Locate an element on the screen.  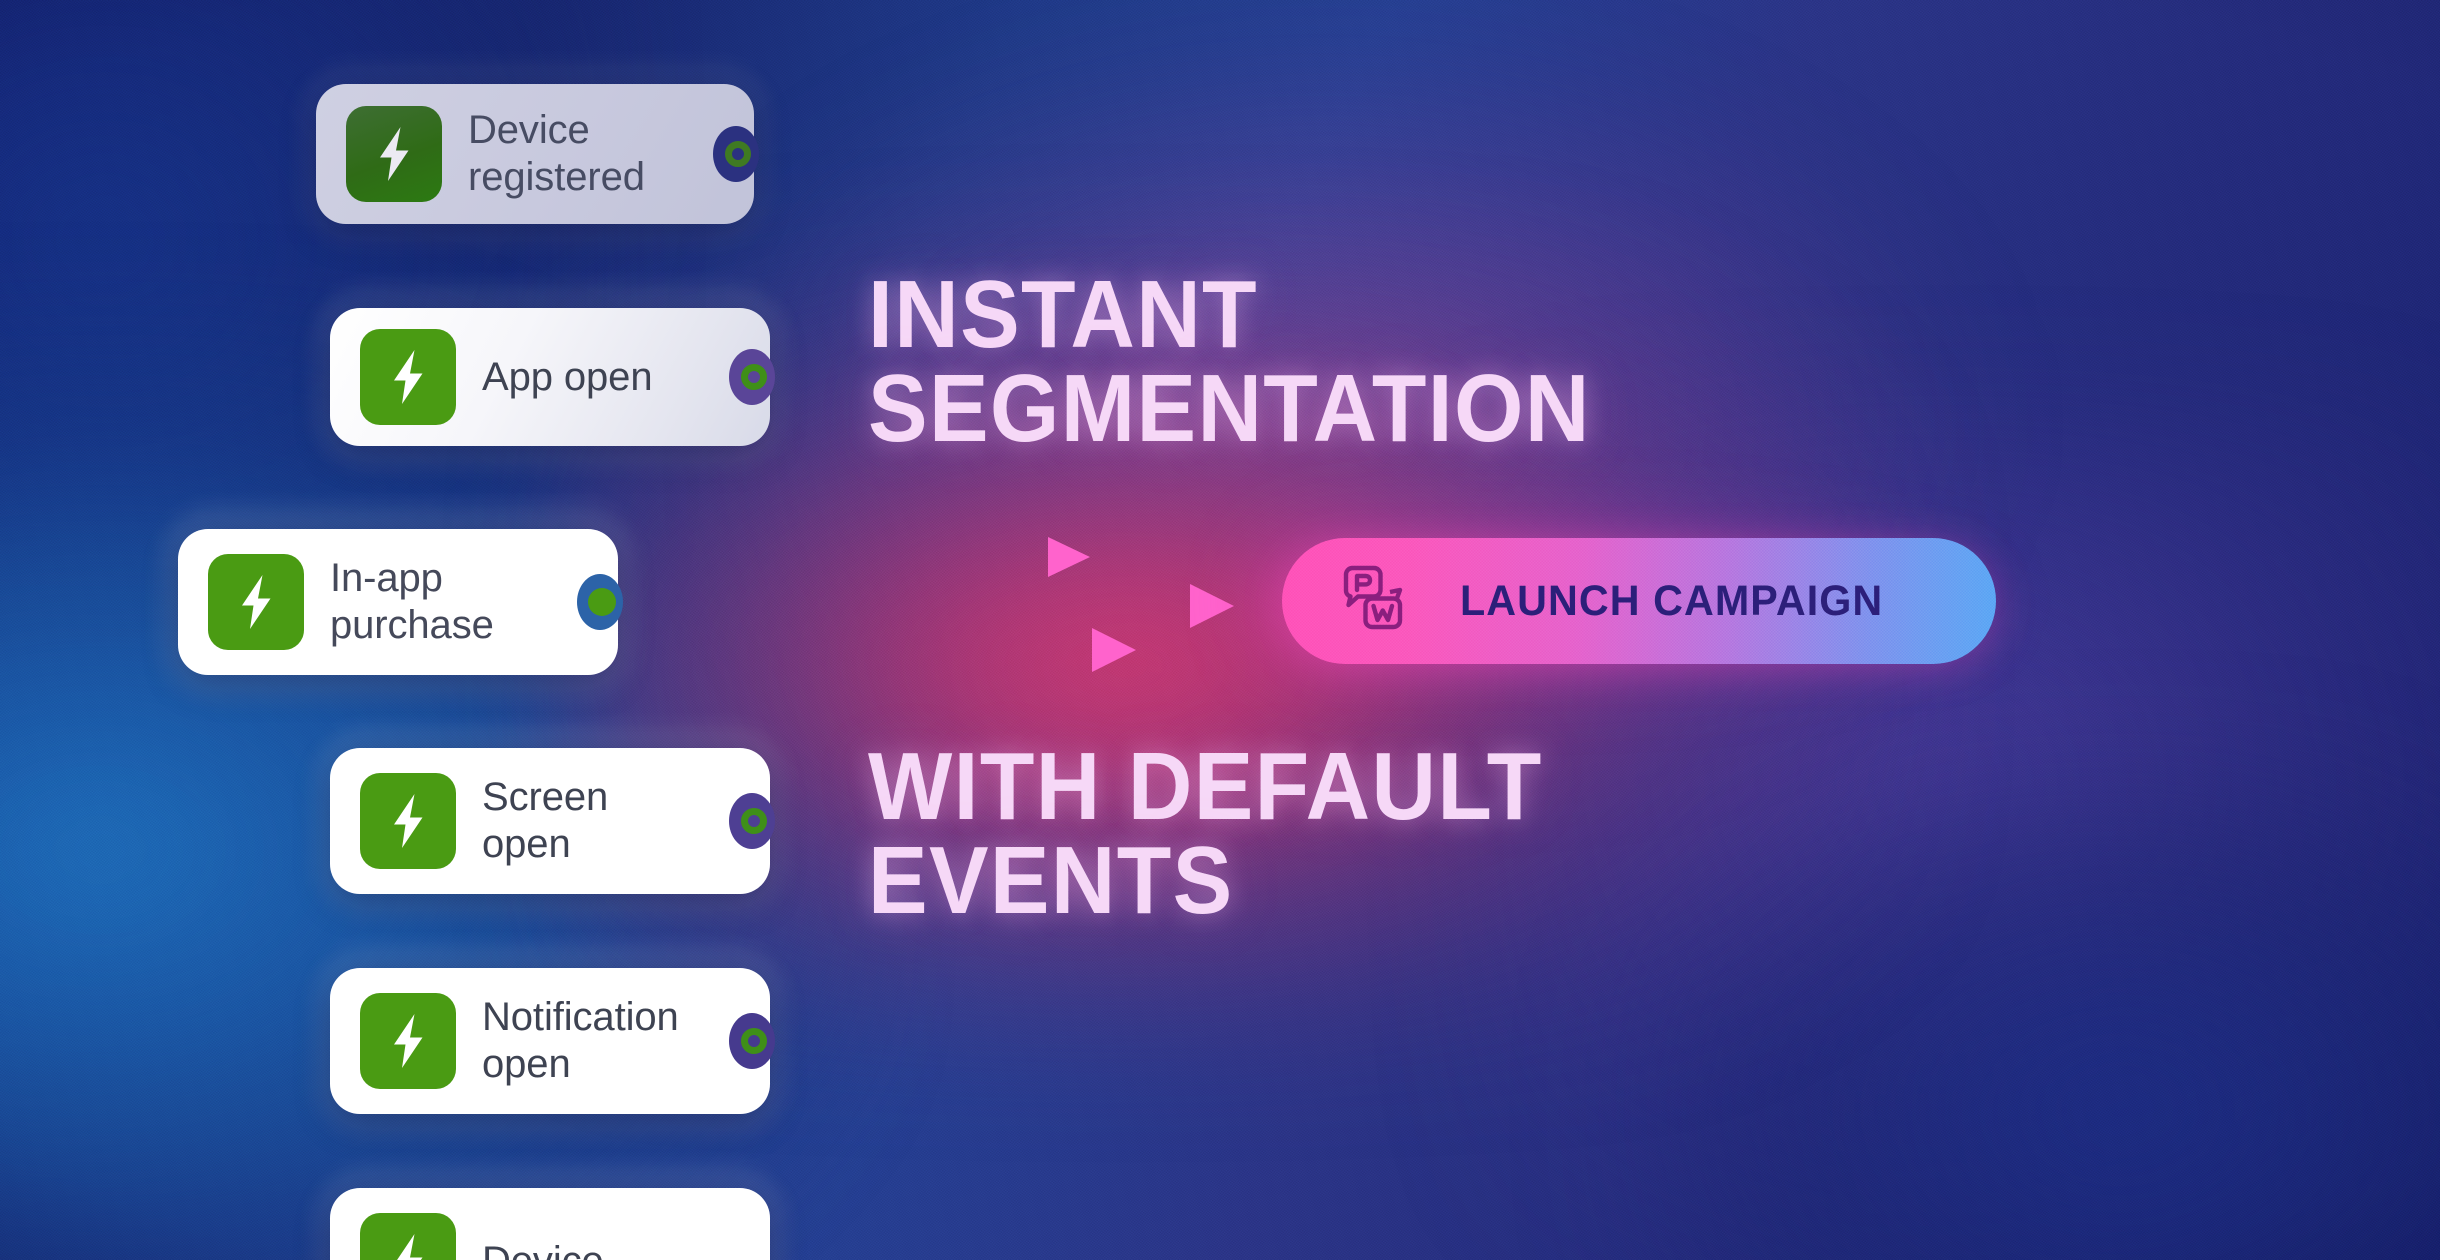
launch-campaign-button: Launch campaign is located at coordinates (1639, 601).